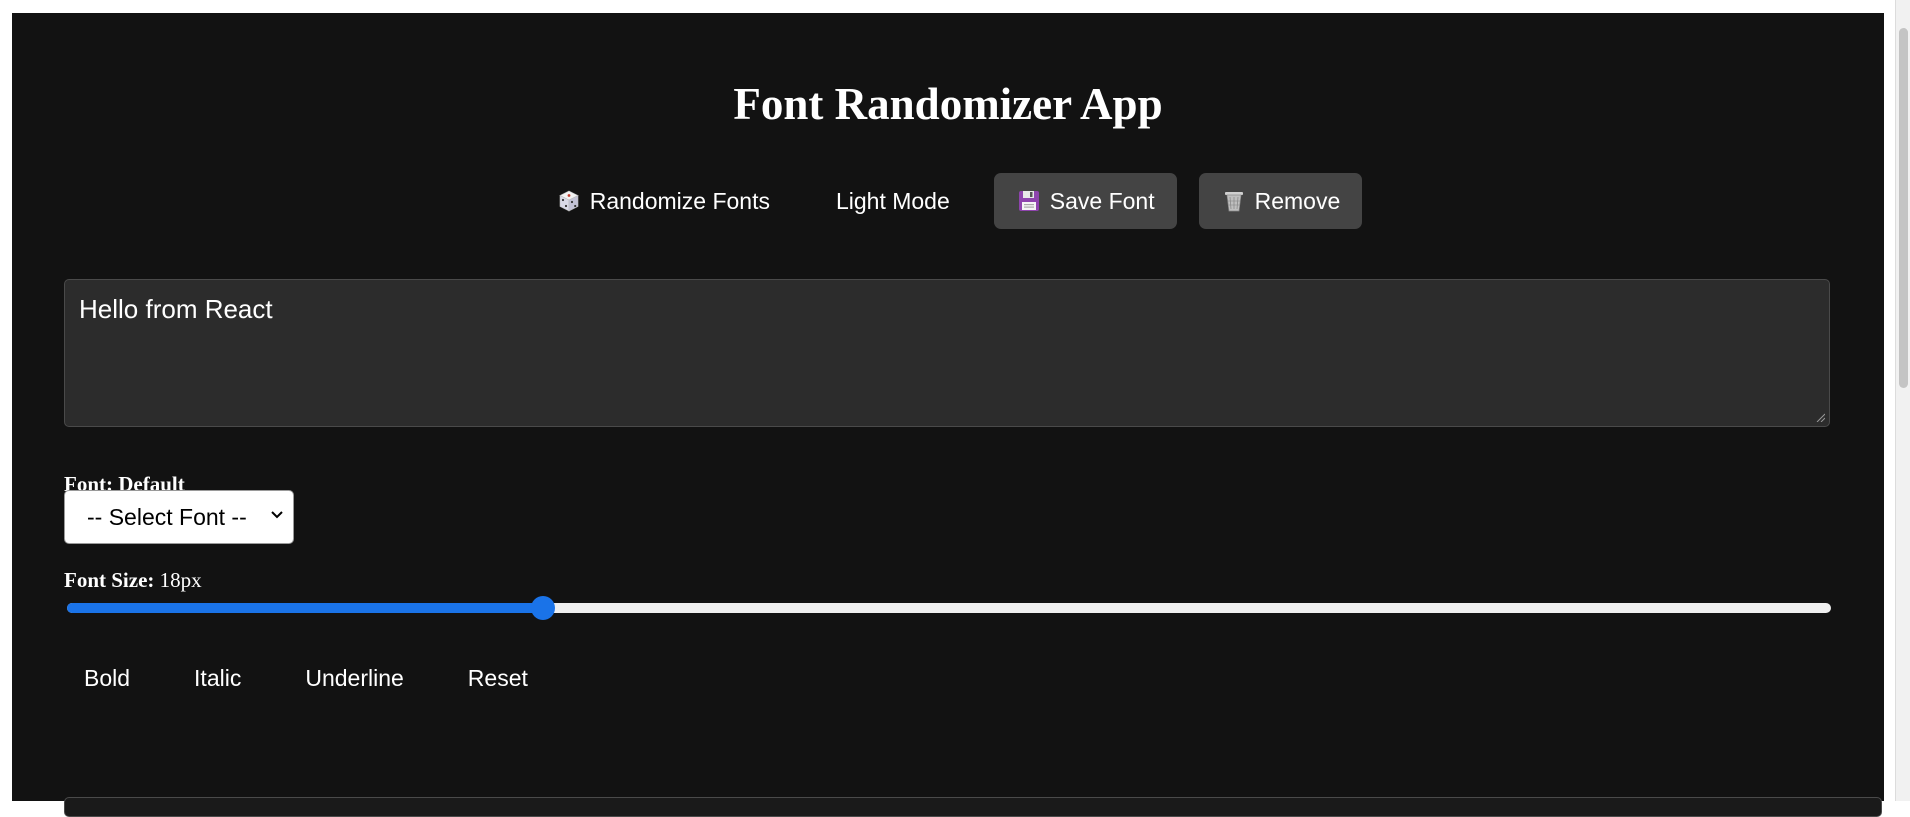 The width and height of the screenshot is (1910, 817). What do you see at coordinates (569, 201) in the screenshot?
I see `dice-icon` at bounding box center [569, 201].